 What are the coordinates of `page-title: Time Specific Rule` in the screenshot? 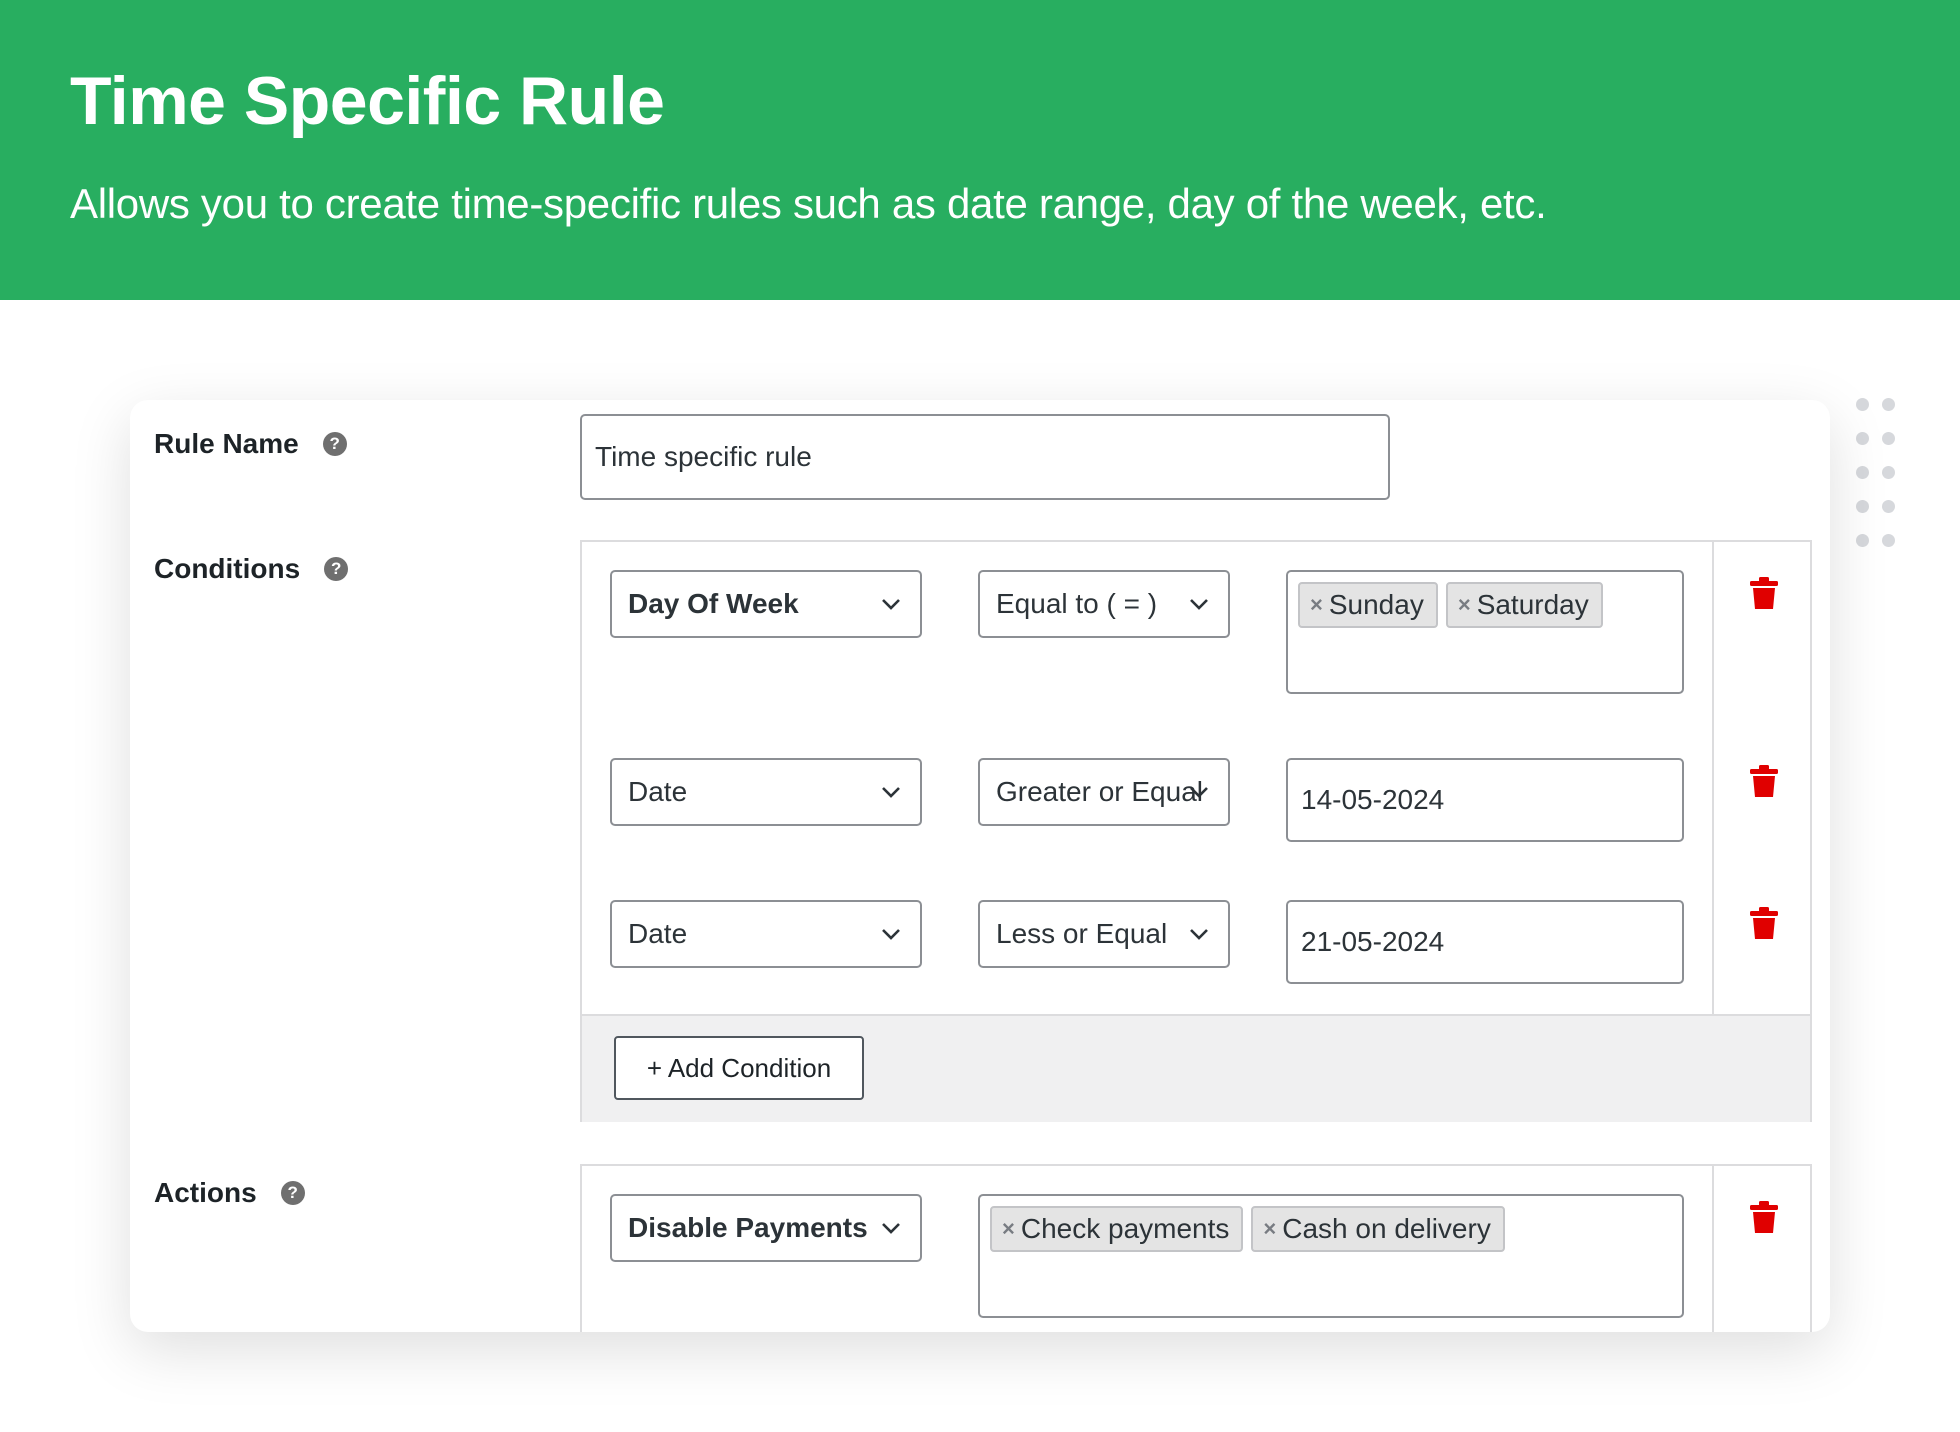 It's located at (367, 101).